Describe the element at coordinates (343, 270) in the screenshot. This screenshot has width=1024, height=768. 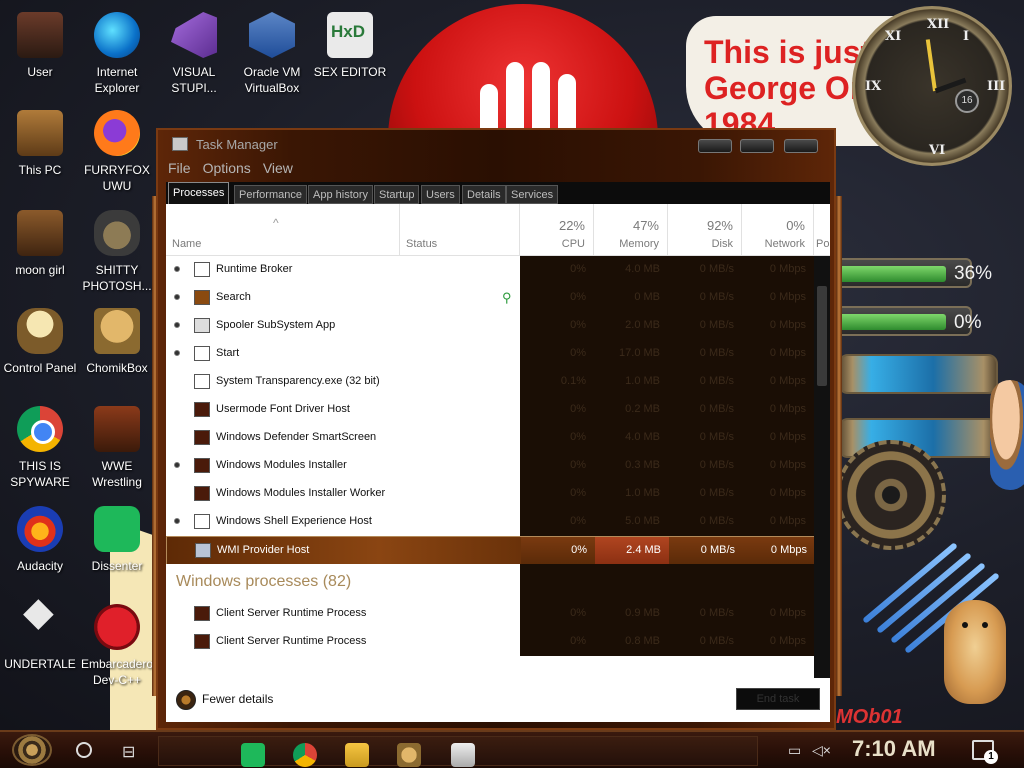
I see `process-name-cell: Runtime Broker` at that location.